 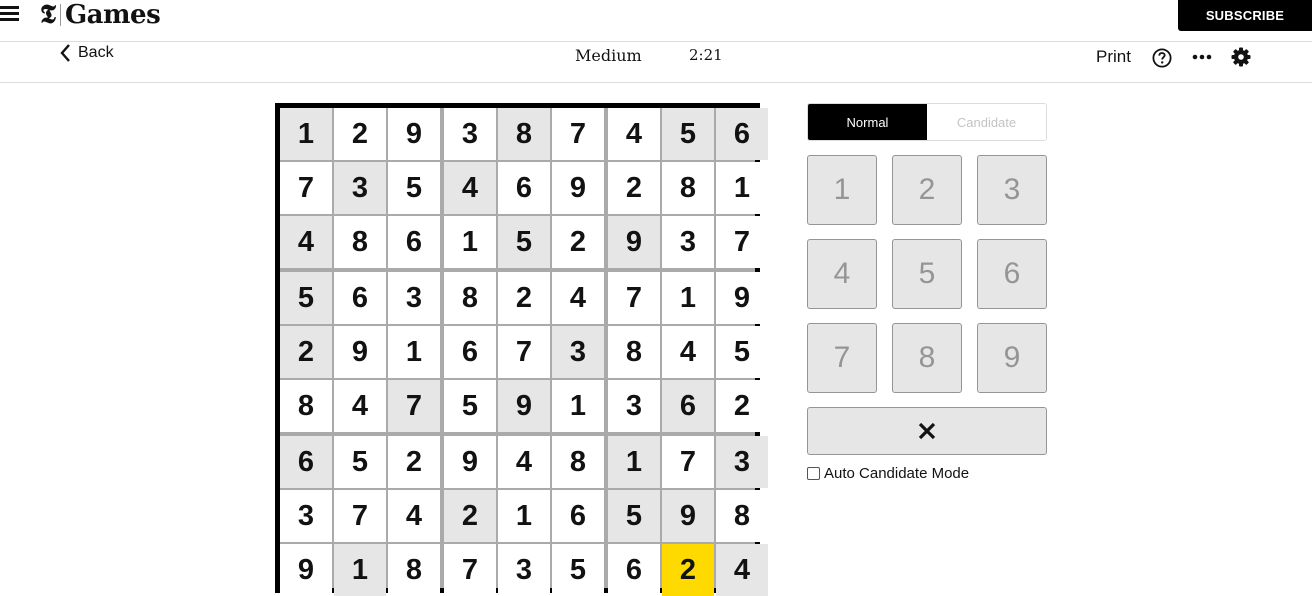 What do you see at coordinates (706, 55) in the screenshot?
I see `timer: 2:21` at bounding box center [706, 55].